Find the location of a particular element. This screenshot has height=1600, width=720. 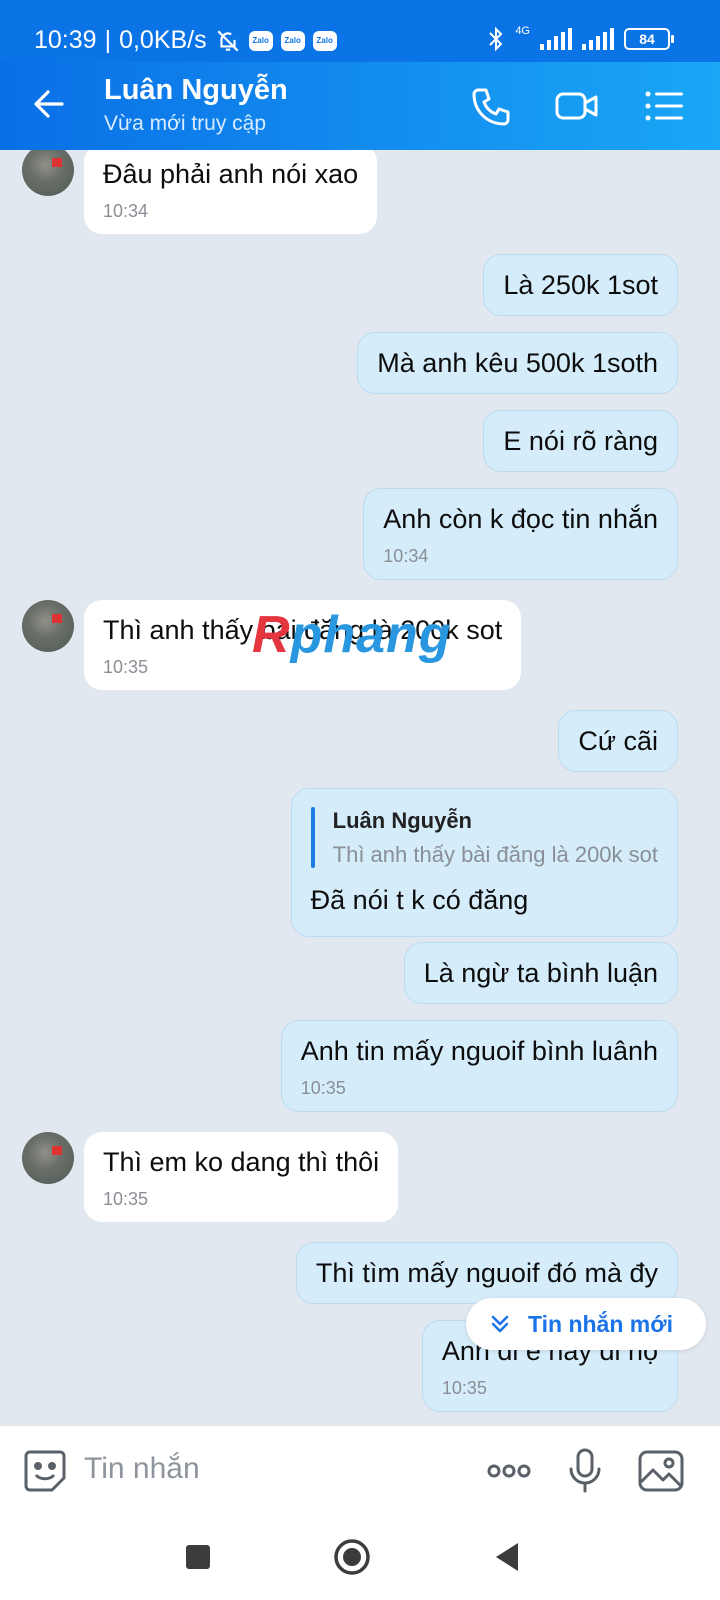

message-text: Mà anh kêu 500k 1soth is located at coordinates (517, 363).